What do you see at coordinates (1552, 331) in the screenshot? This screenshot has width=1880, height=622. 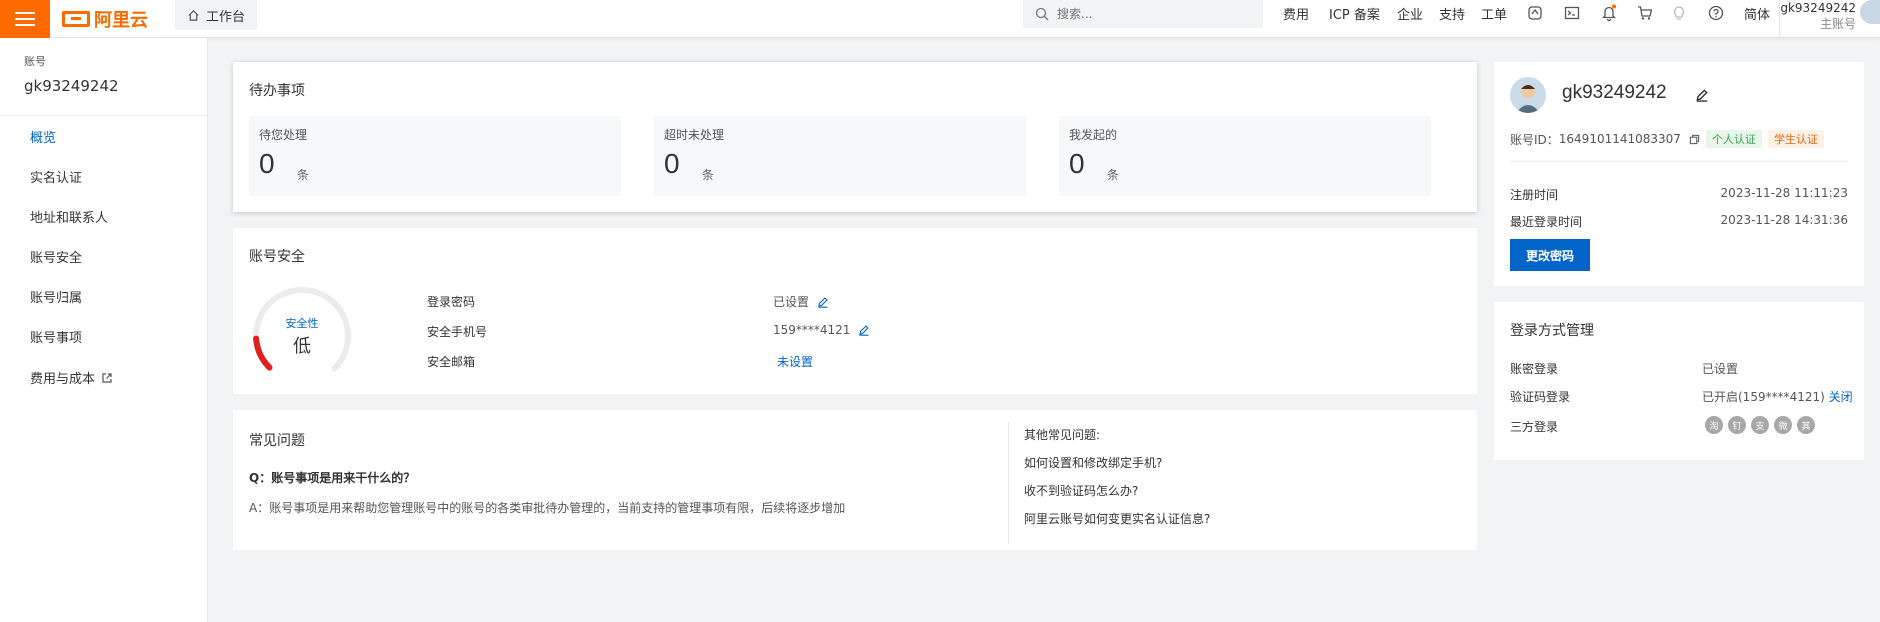 I see `login-method-title: 登录方式管理` at bounding box center [1552, 331].